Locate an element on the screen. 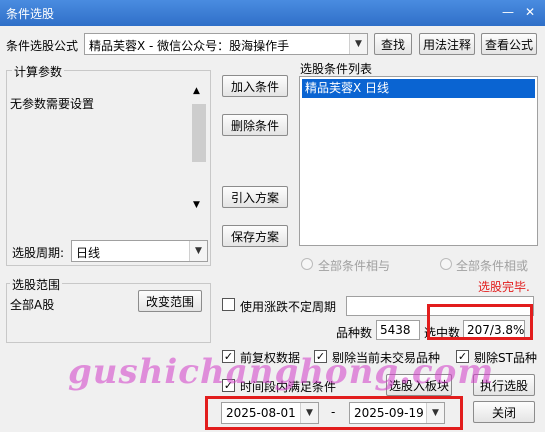 Image resolution: width=545 pixels, height=432 pixels. period-label: 选股周期: is located at coordinates (38, 253).